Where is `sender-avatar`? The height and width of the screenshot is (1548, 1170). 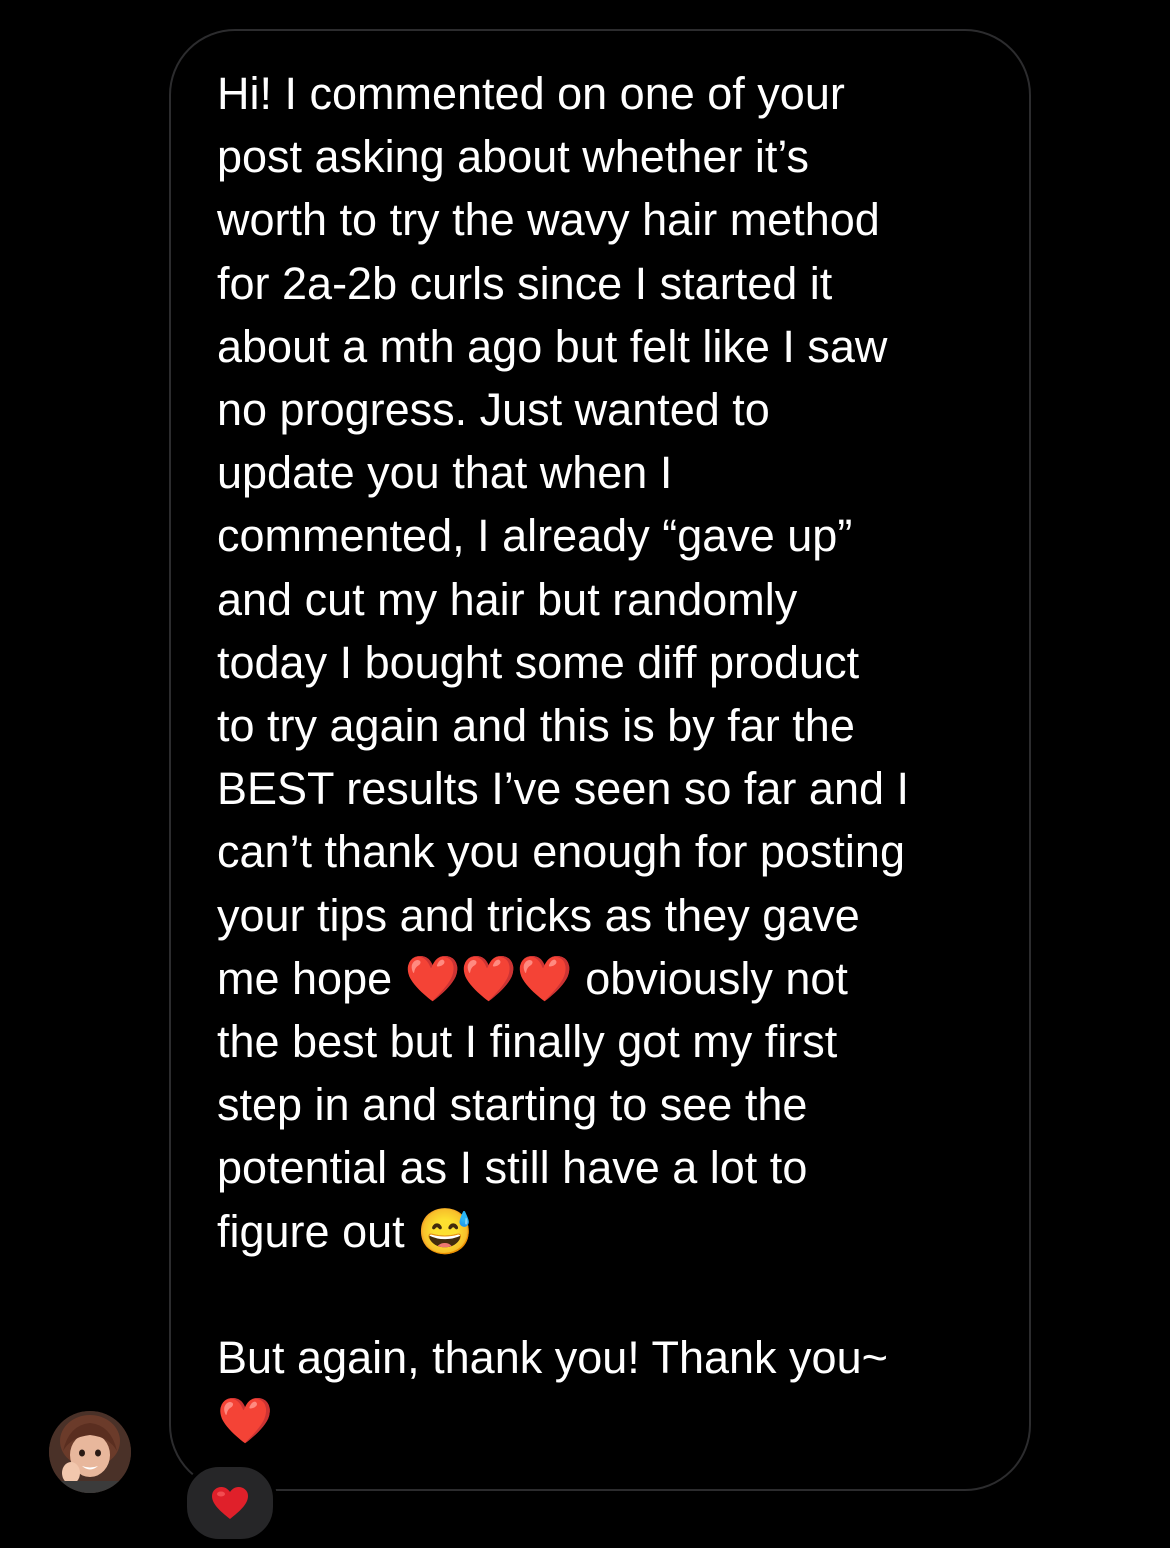
sender-avatar is located at coordinates (90, 1452).